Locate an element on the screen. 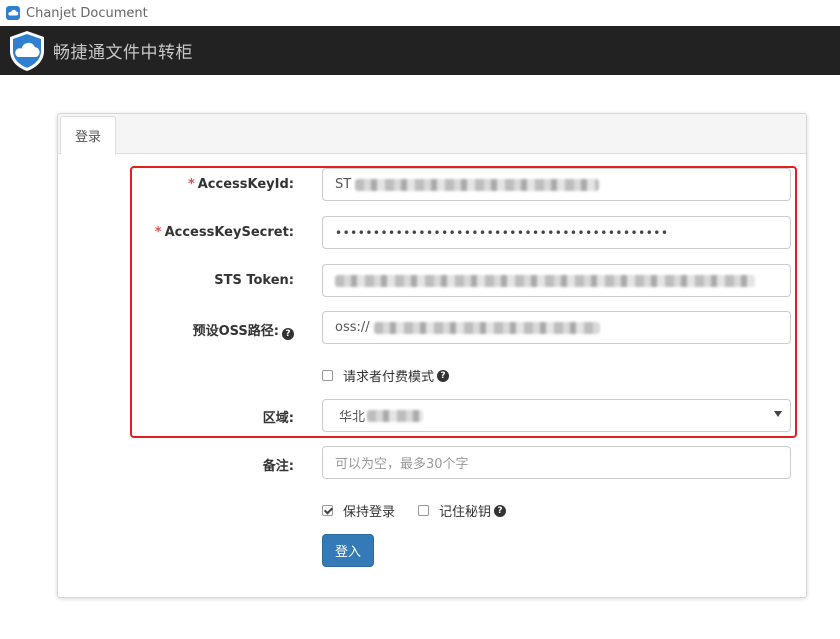 The image size is (840, 639). access-key-id-label: * AccessKeyId: is located at coordinates (240, 184).